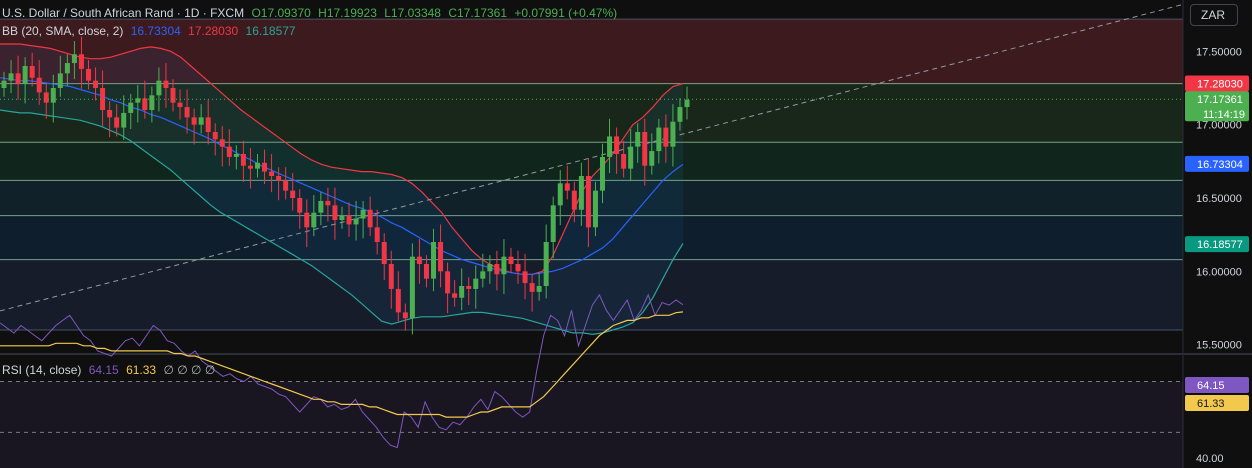 The width and height of the screenshot is (1252, 468). I want to click on bb-name: BB (20, SMA, close, 2), so click(62, 31).